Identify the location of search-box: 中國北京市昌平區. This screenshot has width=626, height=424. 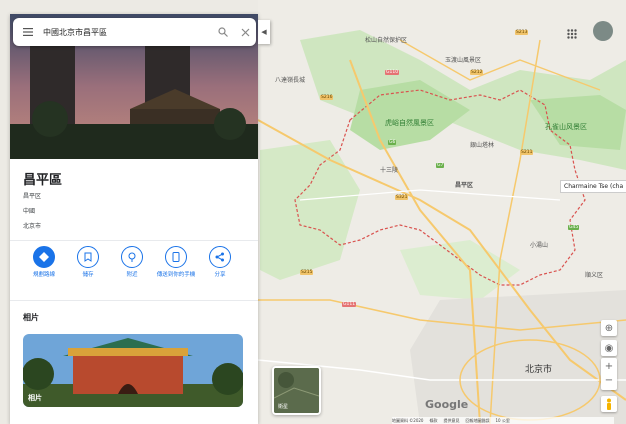
(134, 32).